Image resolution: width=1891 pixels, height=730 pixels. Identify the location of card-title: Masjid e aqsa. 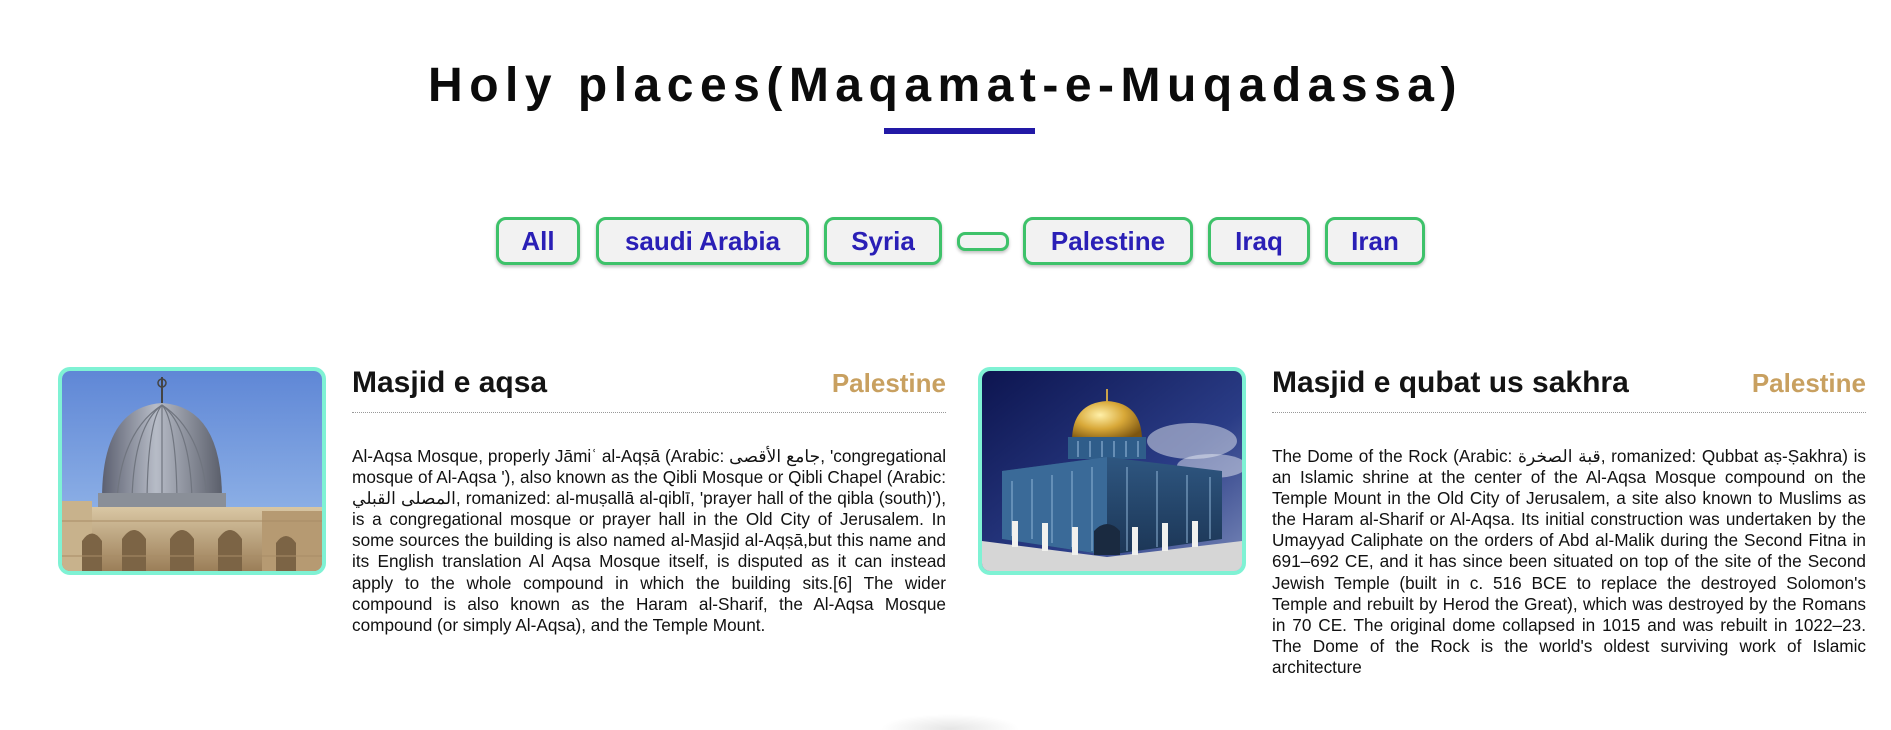
(450, 382).